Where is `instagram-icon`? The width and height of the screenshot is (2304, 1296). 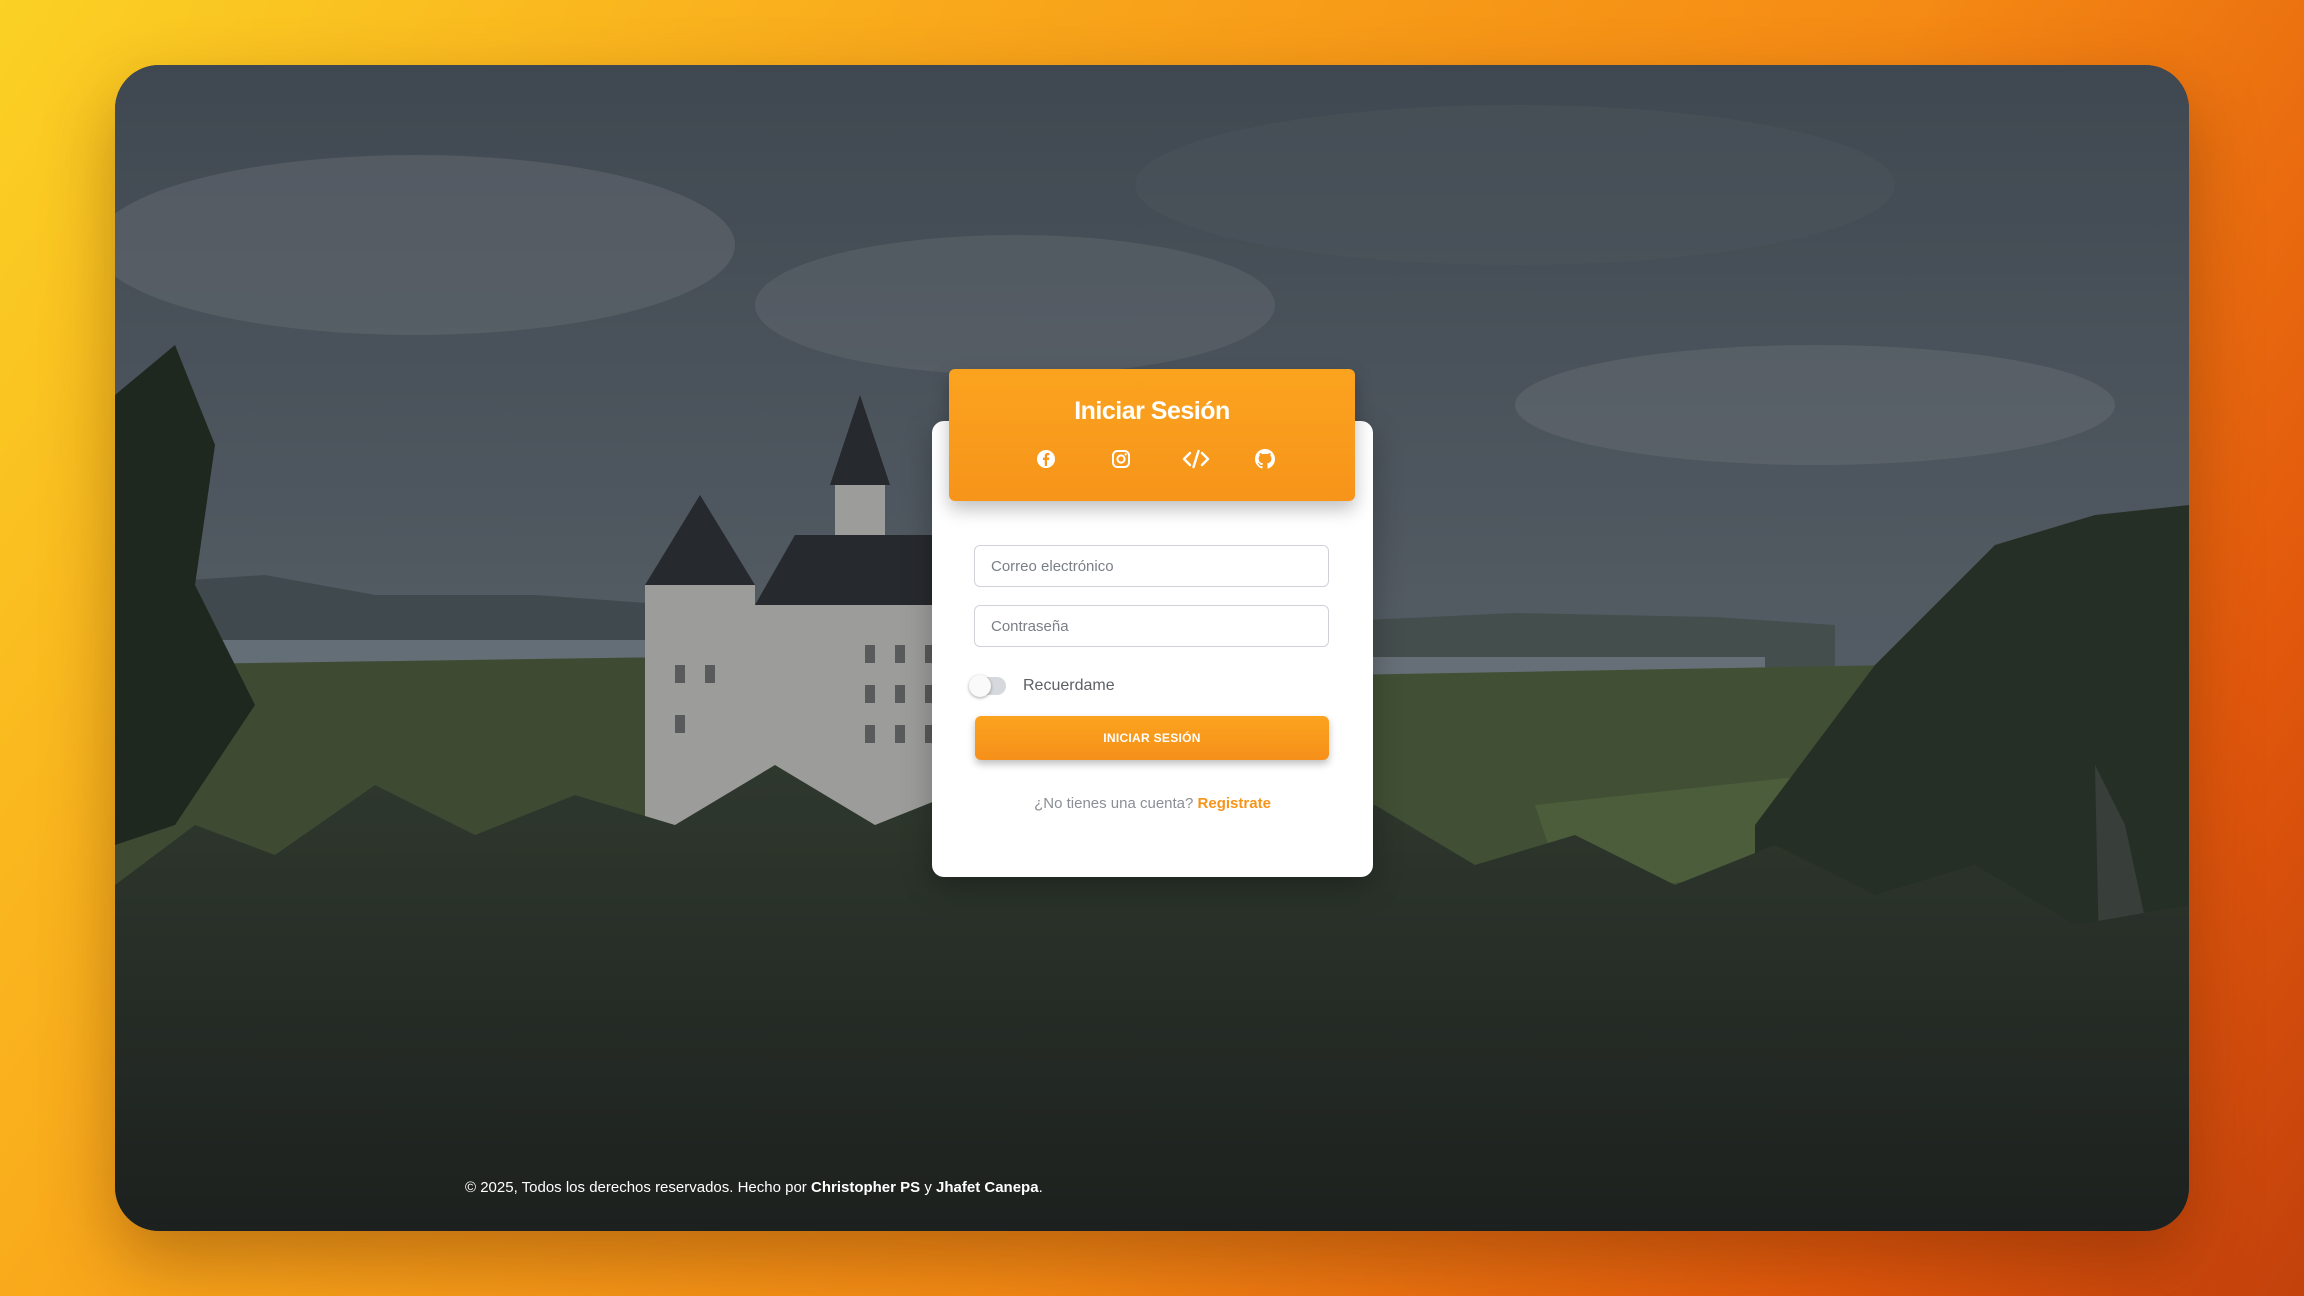 instagram-icon is located at coordinates (1121, 459).